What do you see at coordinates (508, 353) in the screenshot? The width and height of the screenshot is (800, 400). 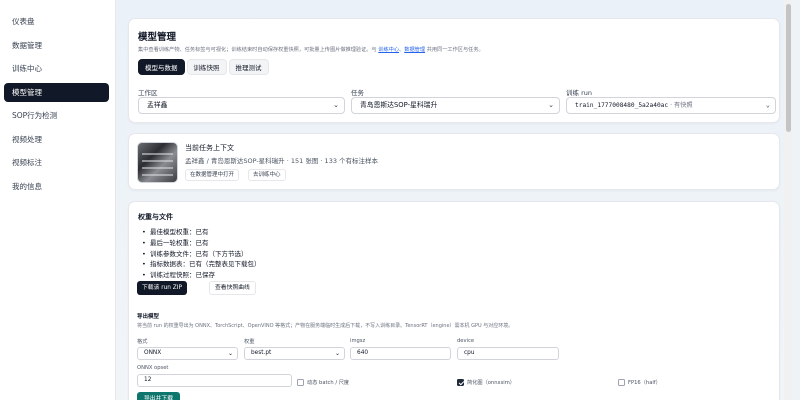 I see `device-input: cpu` at bounding box center [508, 353].